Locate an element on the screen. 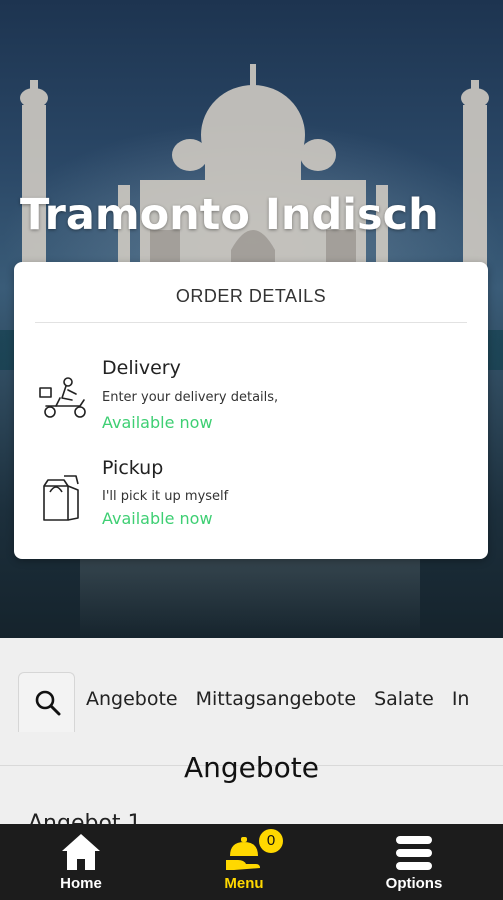  nav-options: Options is located at coordinates (414, 862).